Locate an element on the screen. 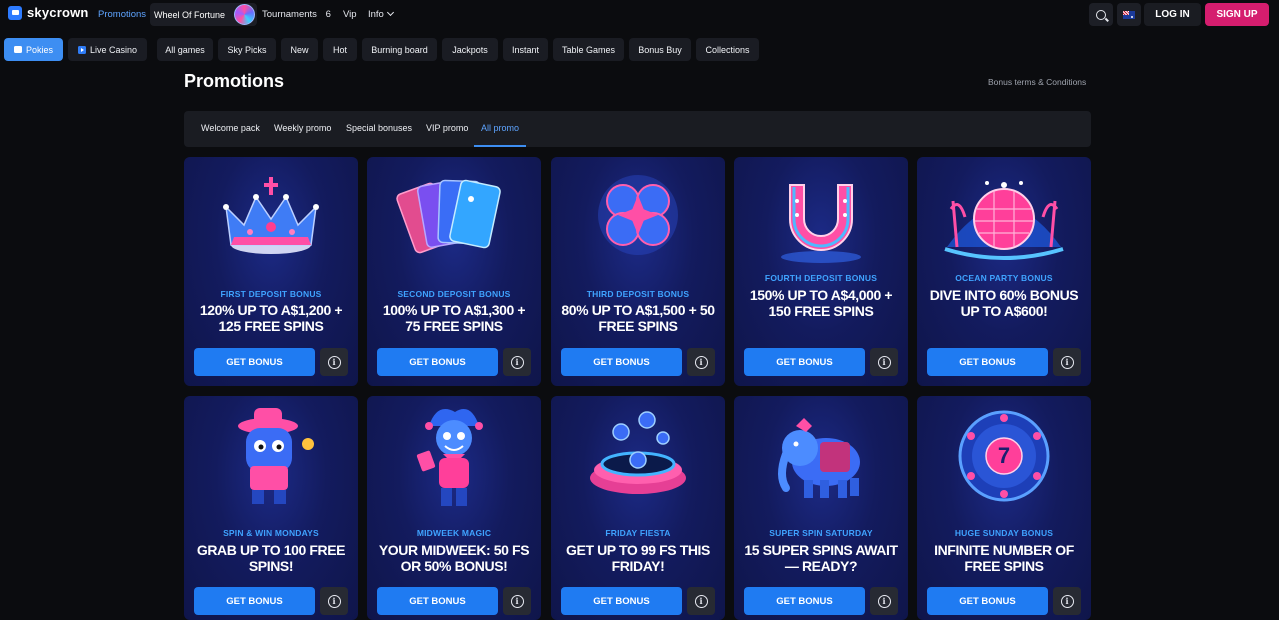 Image resolution: width=1279 pixels, height=620 pixels. category-hot: Hot is located at coordinates (340, 49).